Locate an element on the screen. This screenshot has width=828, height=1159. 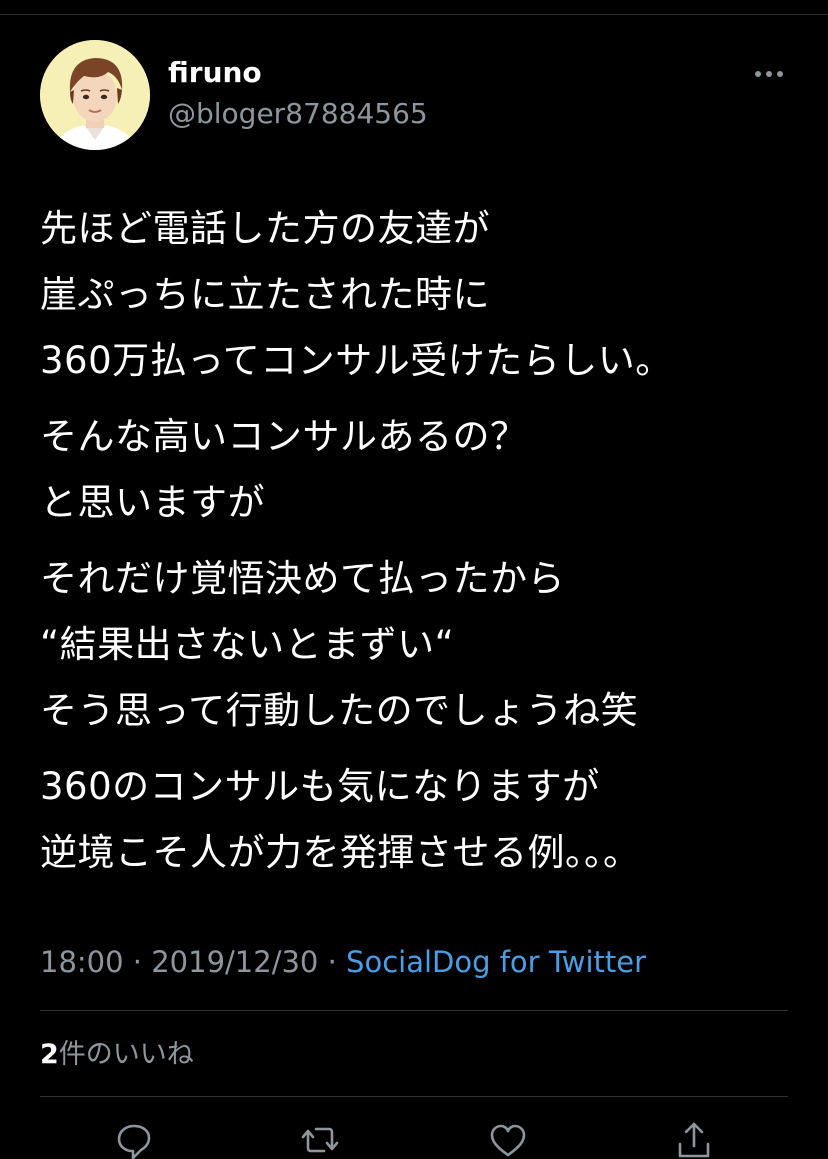
retweet-icon is located at coordinates (320, 1138).